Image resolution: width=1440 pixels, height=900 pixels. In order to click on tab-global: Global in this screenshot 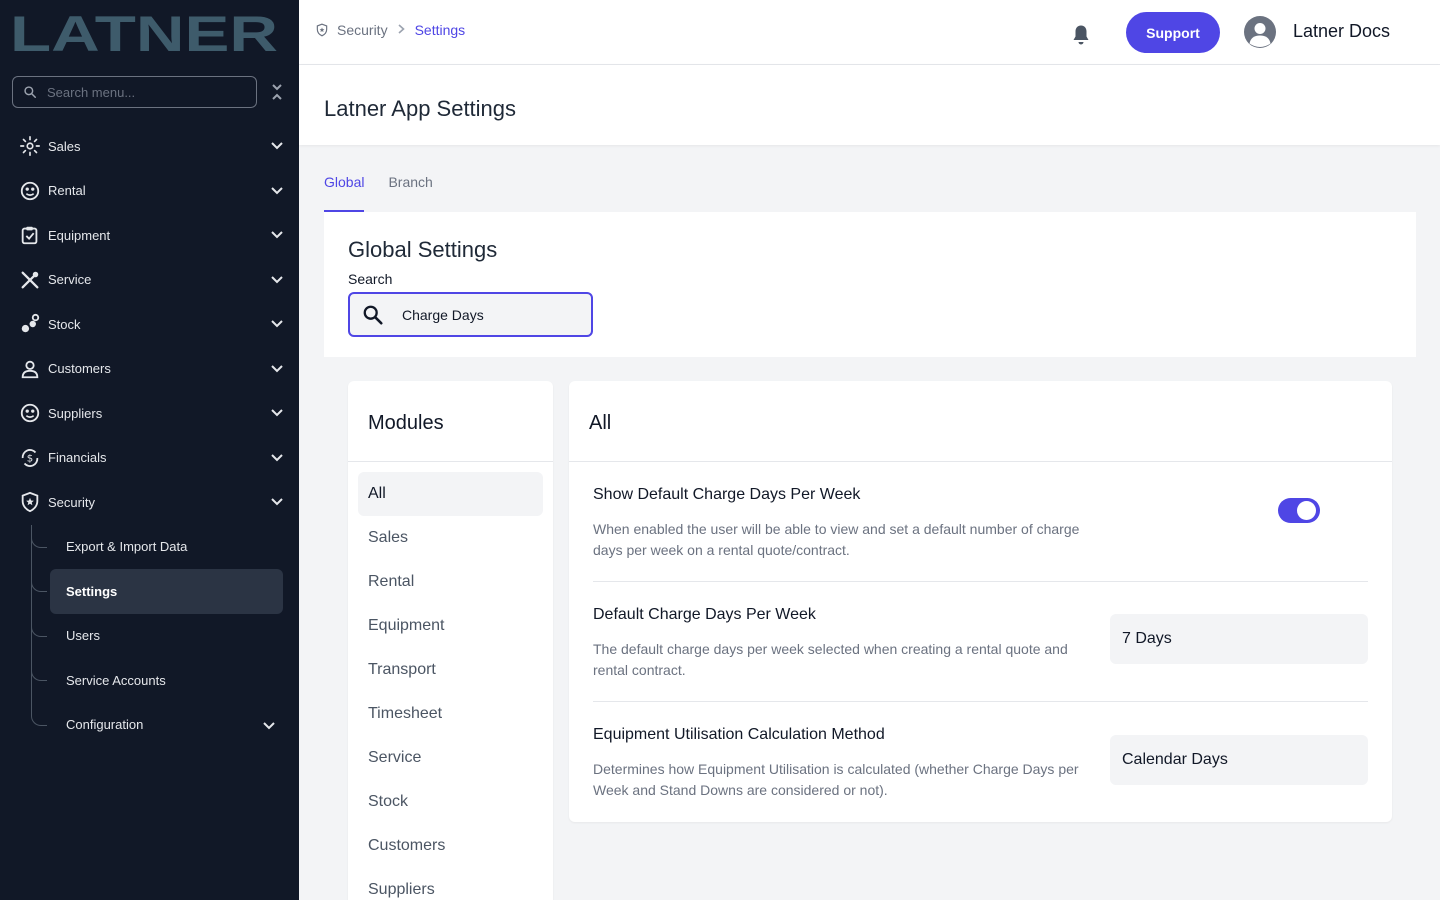, I will do `click(344, 187)`.